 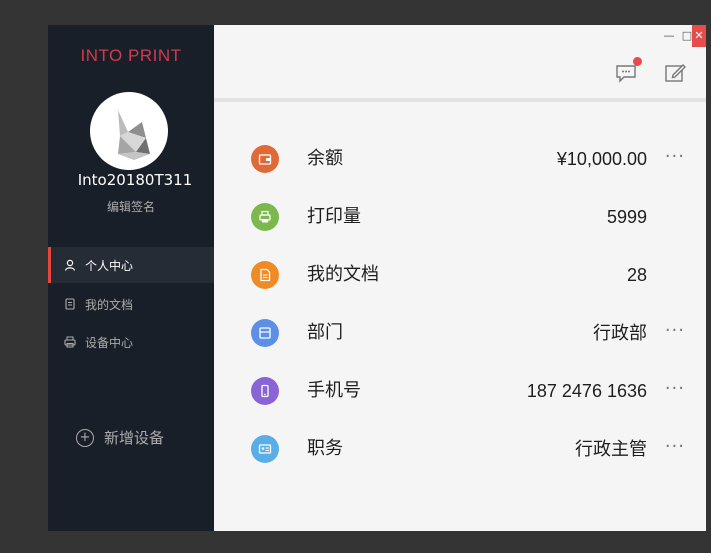 I want to click on row-label: 余额, so click(x=325, y=158).